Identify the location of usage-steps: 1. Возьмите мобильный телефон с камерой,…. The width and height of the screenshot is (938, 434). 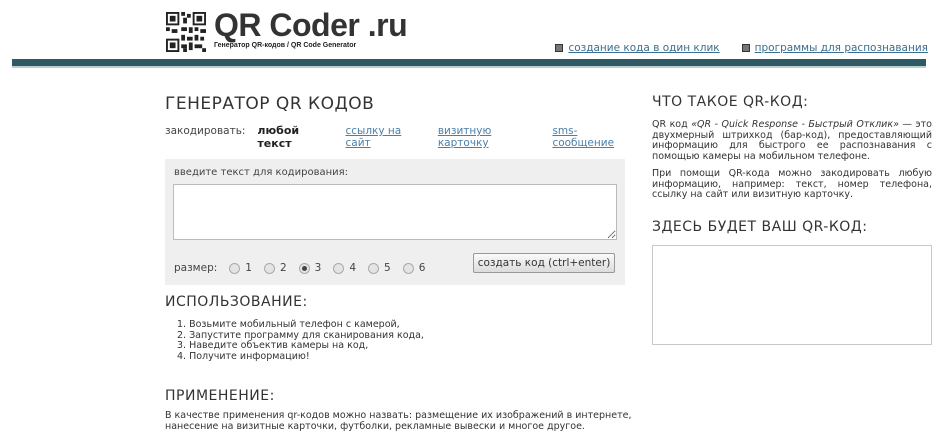
(294, 340).